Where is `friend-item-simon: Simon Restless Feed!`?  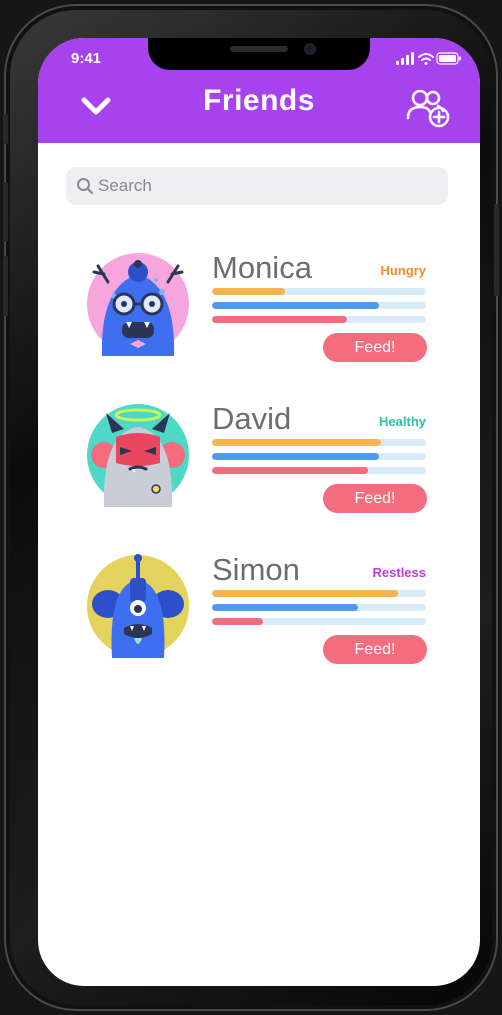
friend-item-simon: Simon Restless Feed! is located at coordinates (259, 618).